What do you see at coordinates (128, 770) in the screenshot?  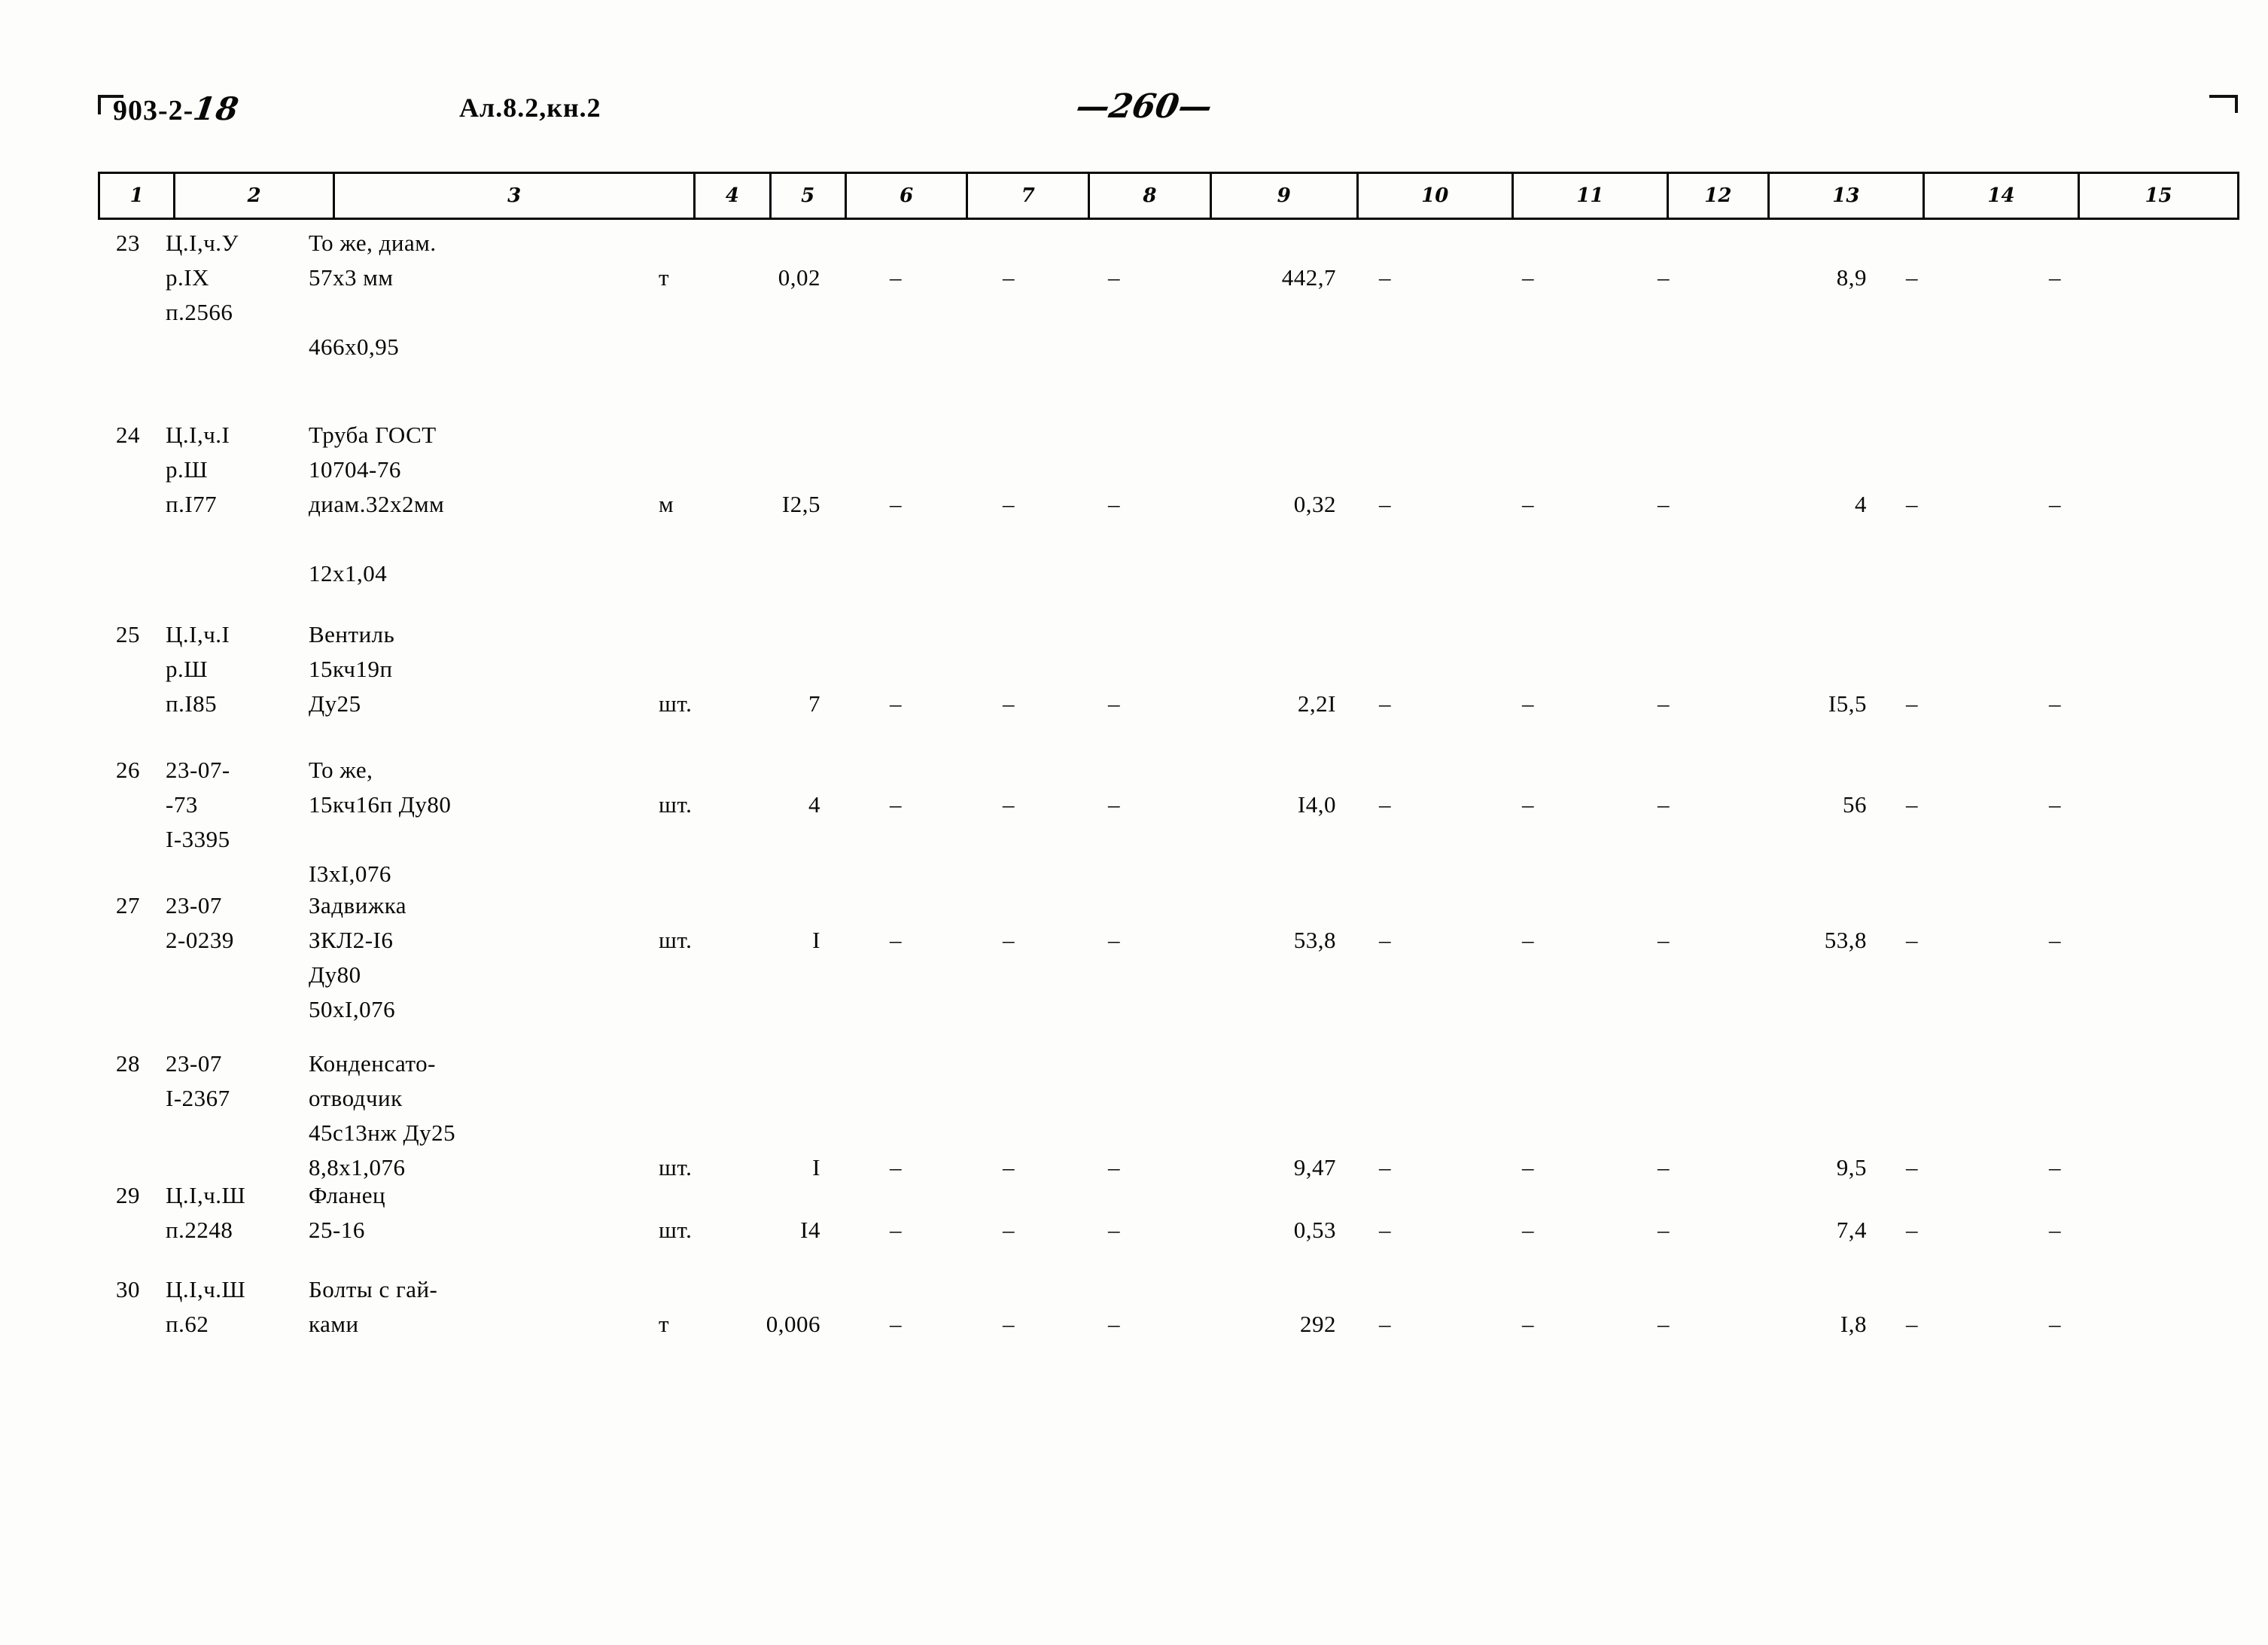 I see `row-position-number: 26` at bounding box center [128, 770].